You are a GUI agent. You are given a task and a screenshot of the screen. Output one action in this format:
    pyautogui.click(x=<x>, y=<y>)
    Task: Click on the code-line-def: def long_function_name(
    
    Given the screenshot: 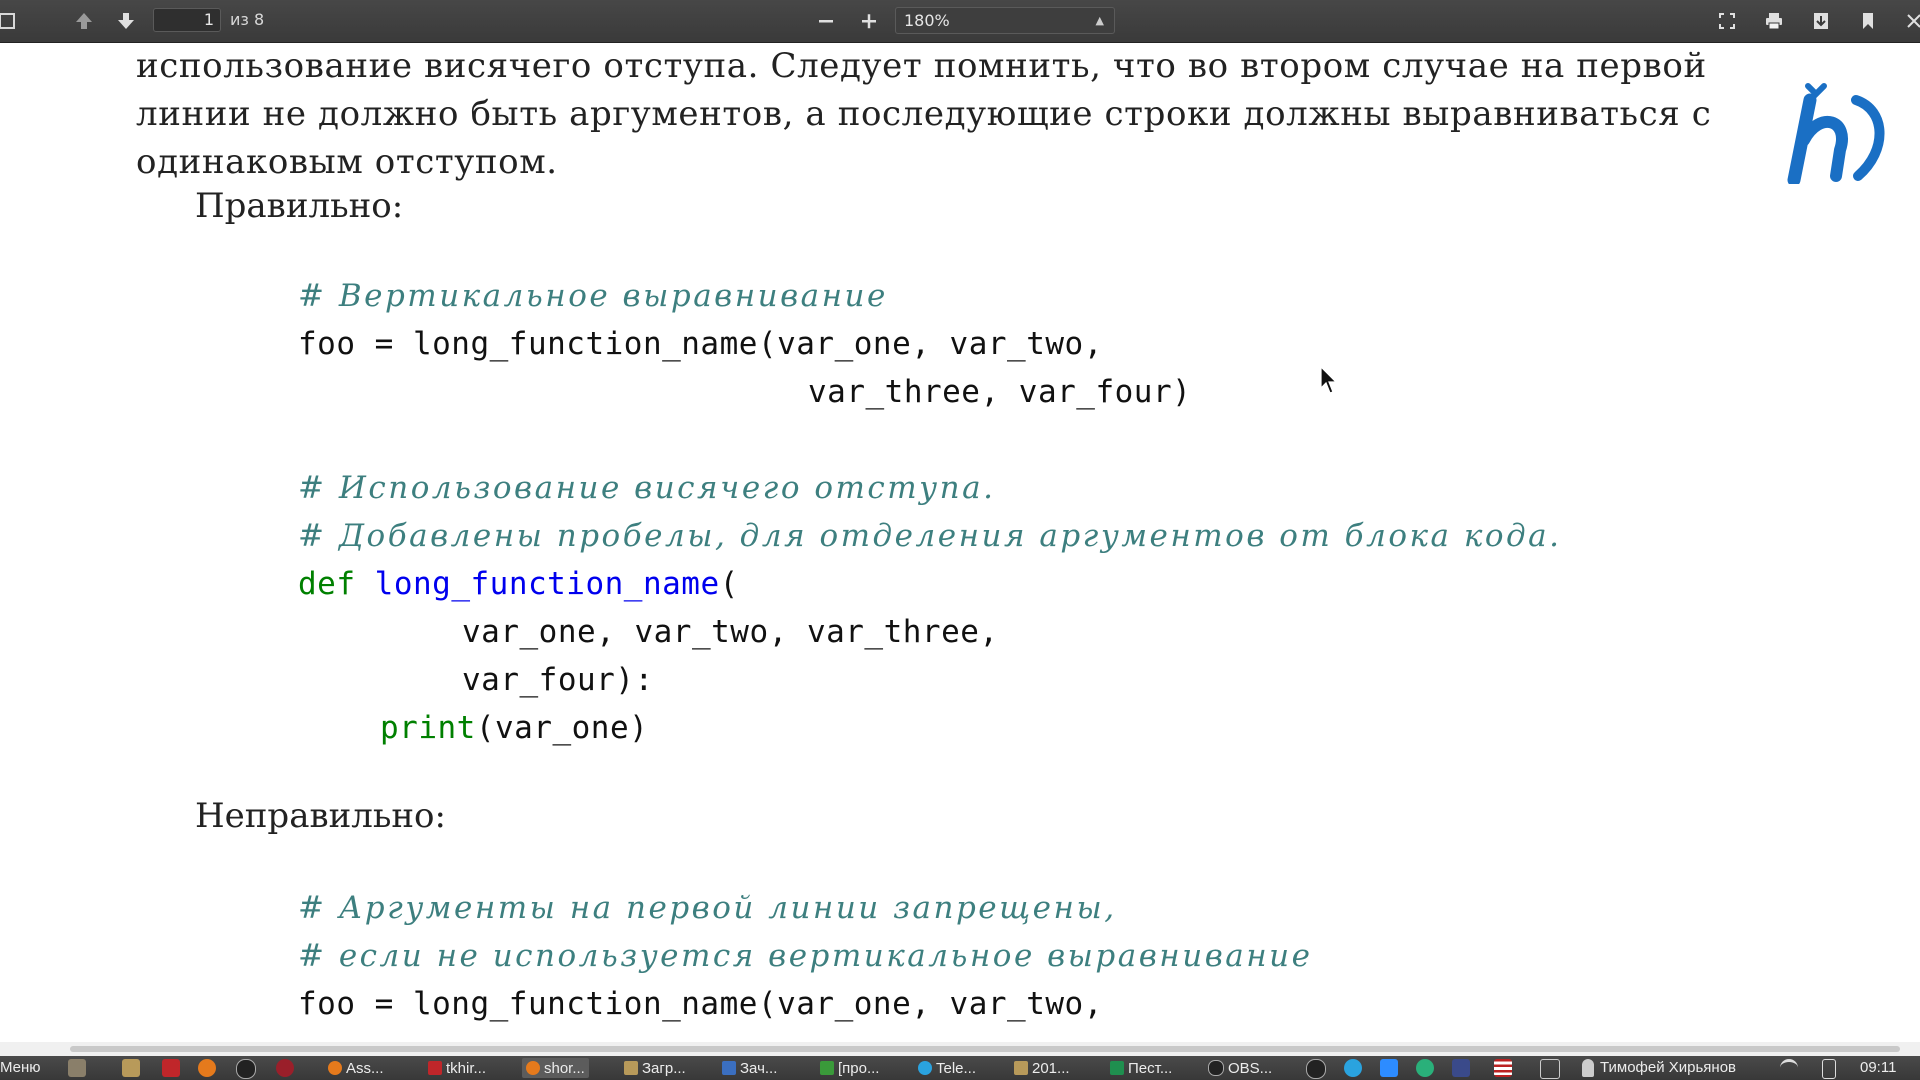 What is the action you would take?
    pyautogui.click(x=518, y=584)
    